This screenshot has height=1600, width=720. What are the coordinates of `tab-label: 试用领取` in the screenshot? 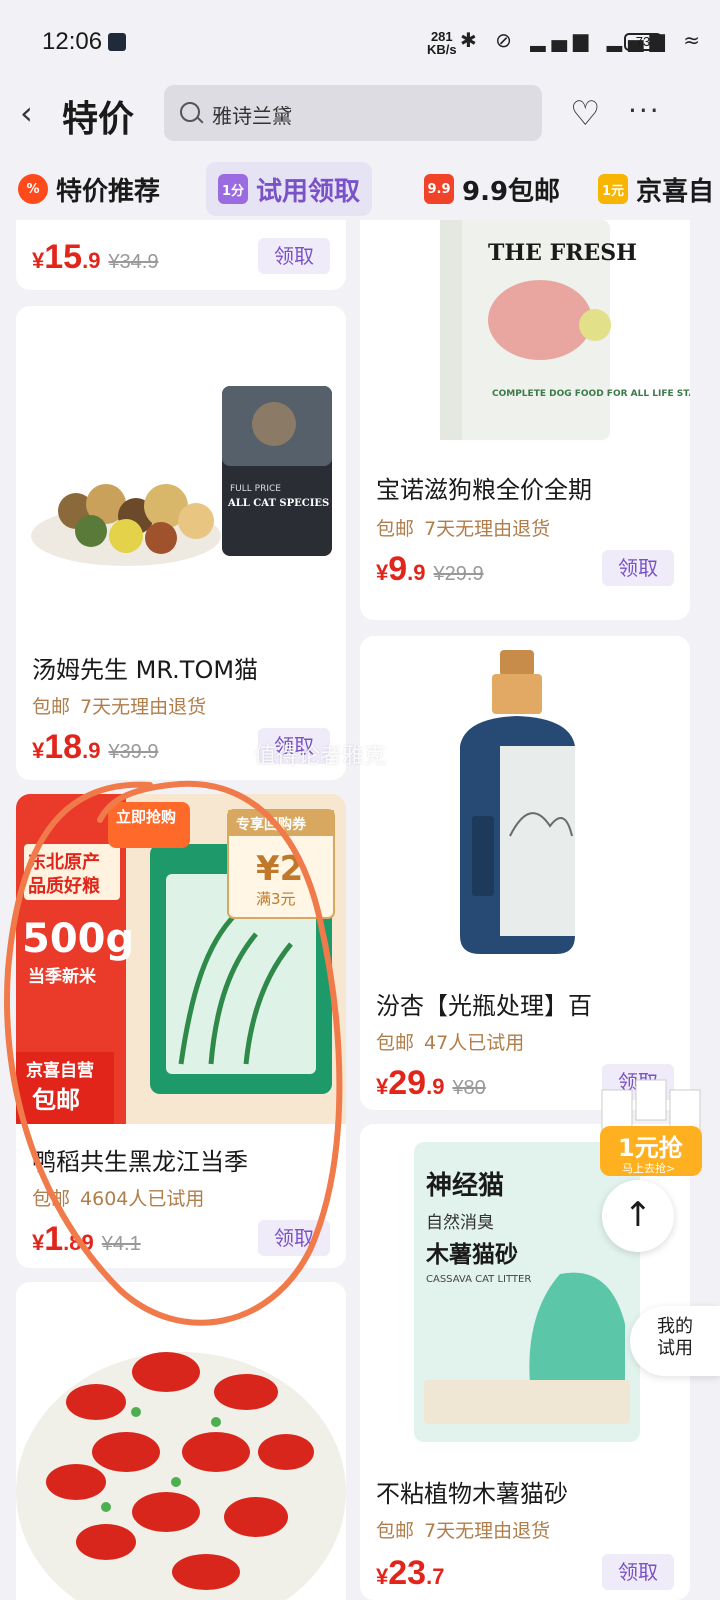 It's located at (308, 191).